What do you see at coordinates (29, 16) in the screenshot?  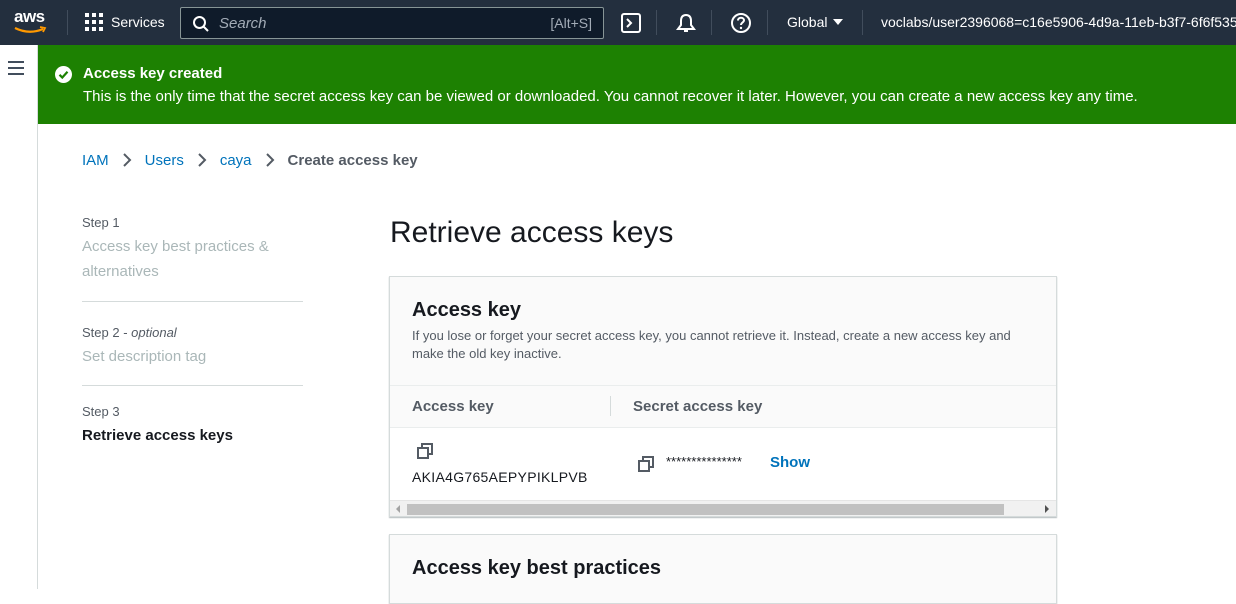 I see `aws-logo-text: aws` at bounding box center [29, 16].